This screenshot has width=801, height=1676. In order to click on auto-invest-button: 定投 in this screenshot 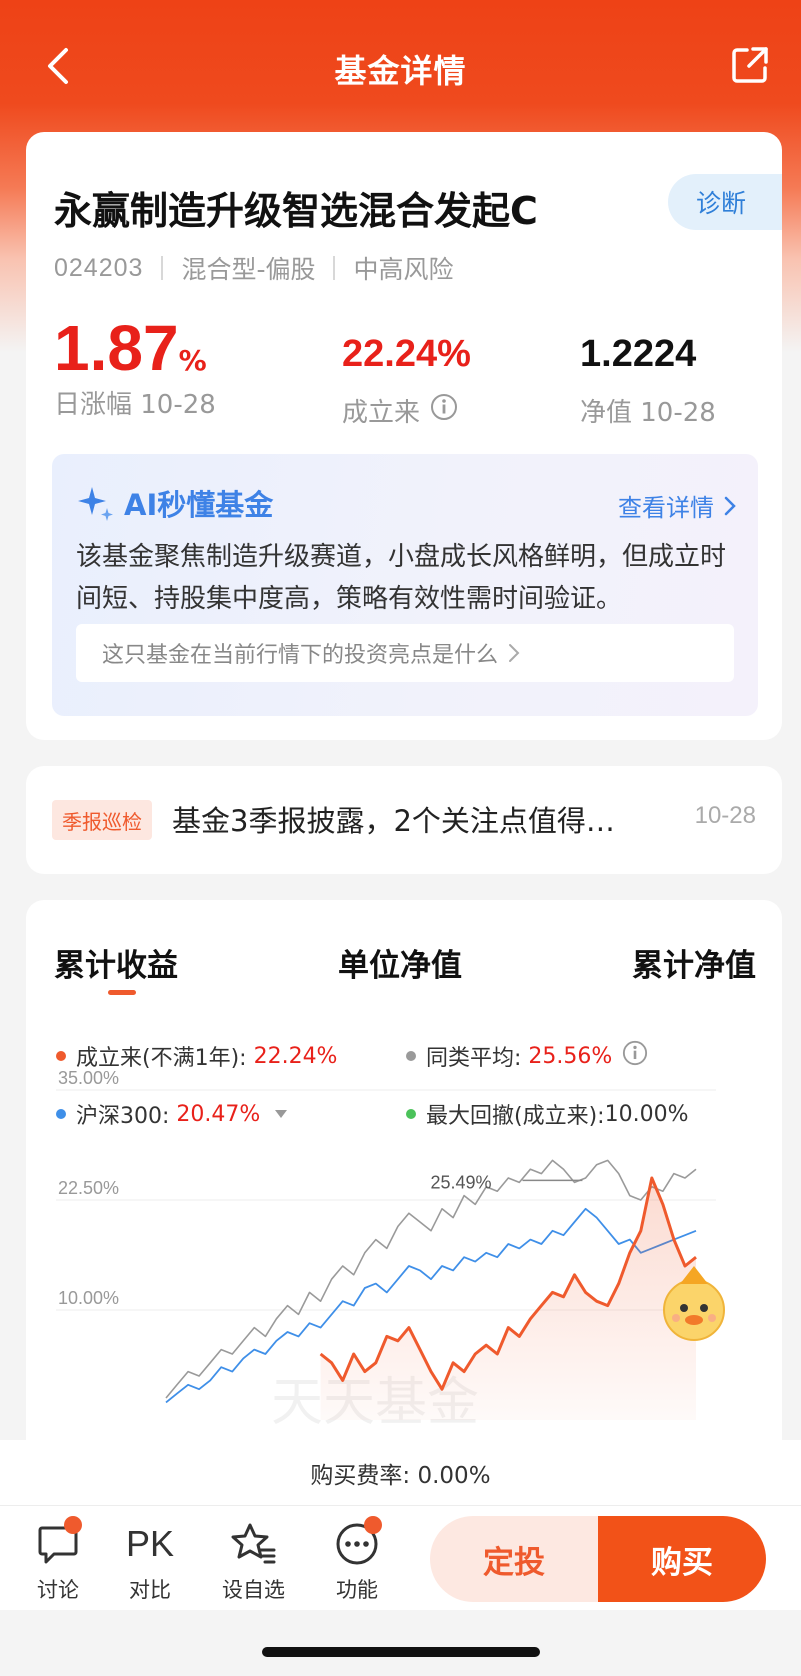, I will do `click(514, 1559)`.